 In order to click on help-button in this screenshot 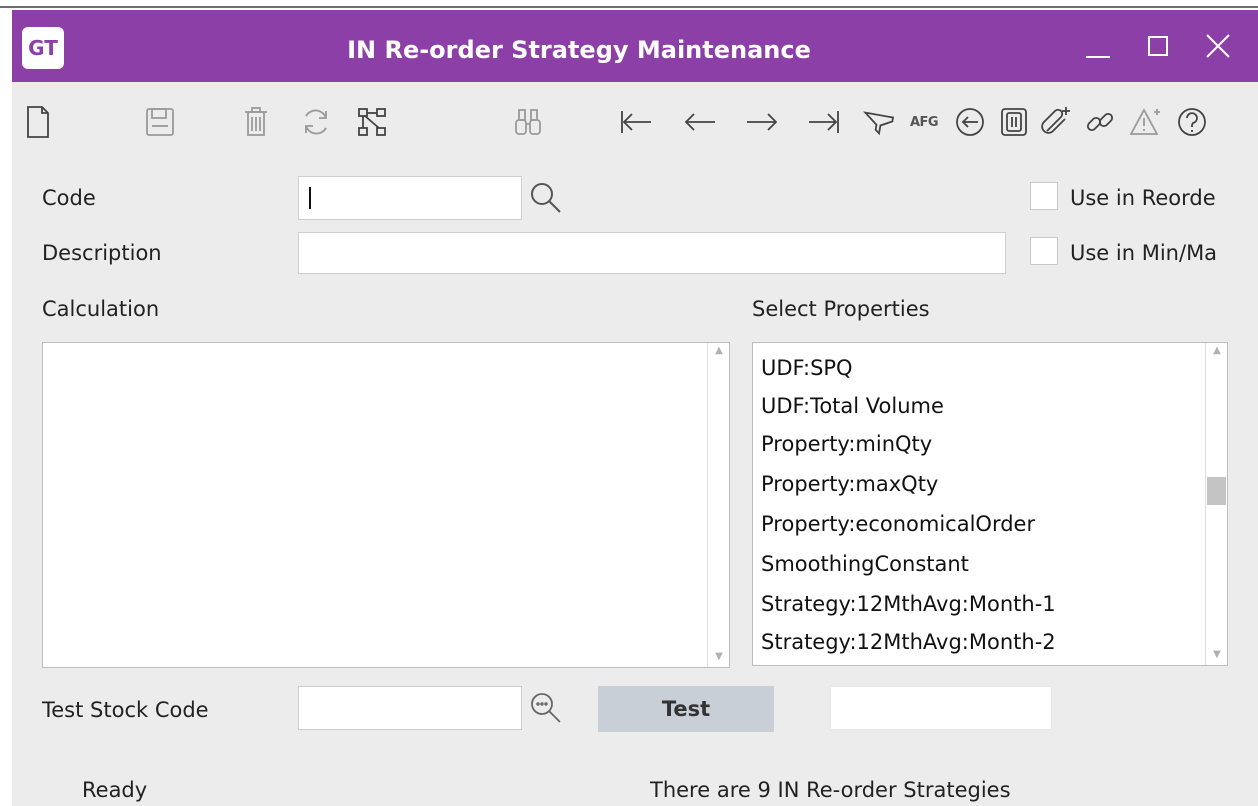, I will do `click(1192, 122)`.